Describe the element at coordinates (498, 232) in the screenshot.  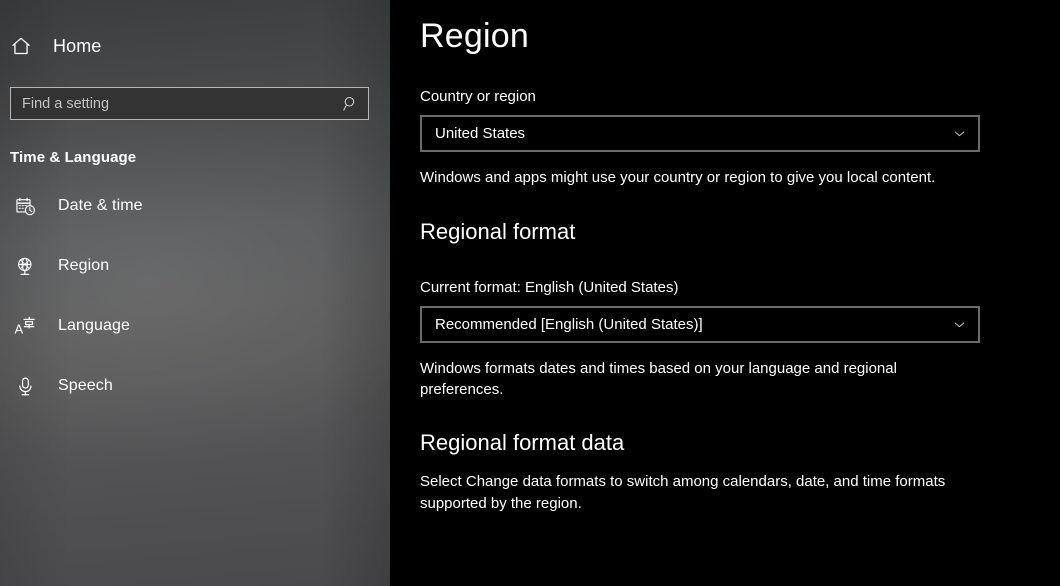
I see `regional-format-heading: Regional format` at that location.